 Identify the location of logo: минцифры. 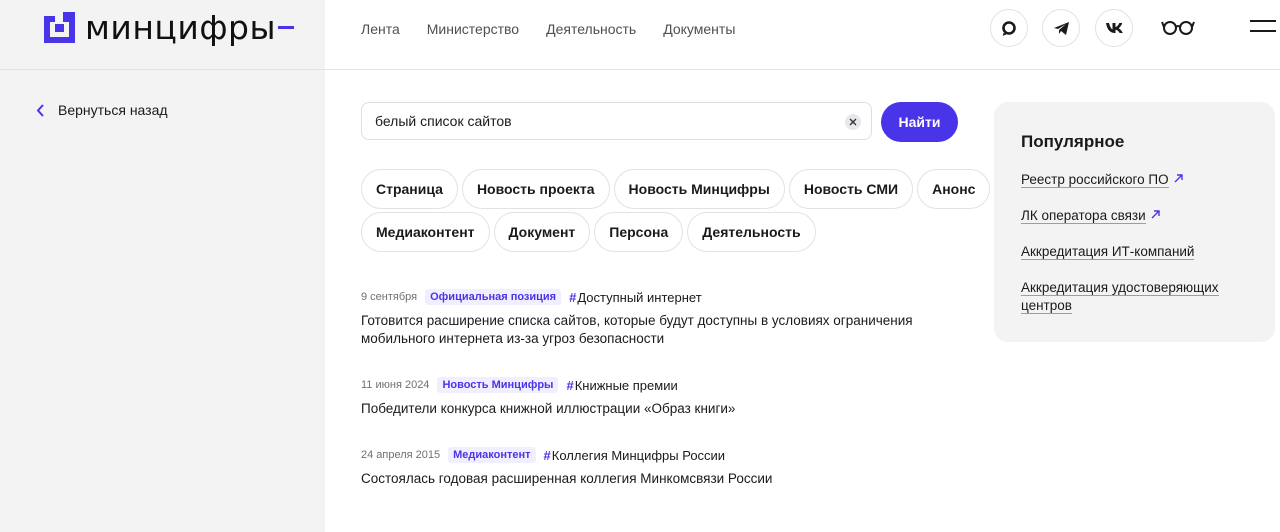
(169, 27).